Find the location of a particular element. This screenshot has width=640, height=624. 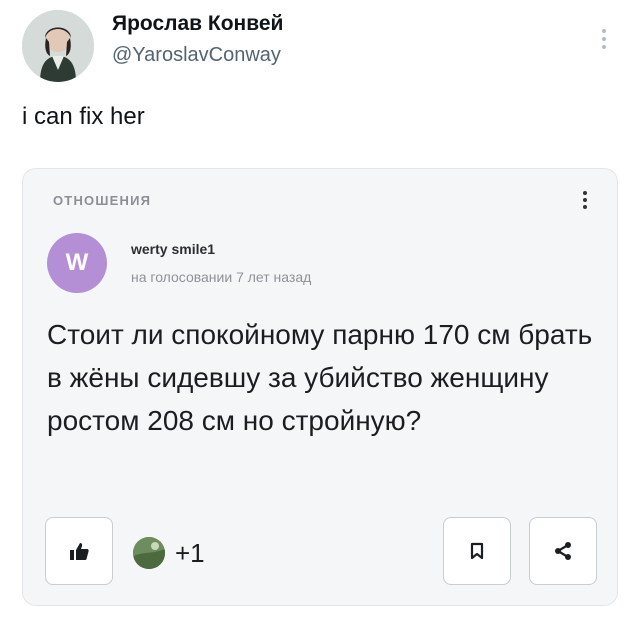

likes-count: +1 is located at coordinates (190, 552).